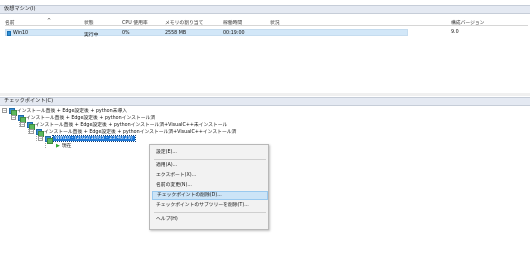 The width and height of the screenshot is (530, 255). Describe the element at coordinates (21, 33) in the screenshot. I see `vm-name: Win10` at that location.